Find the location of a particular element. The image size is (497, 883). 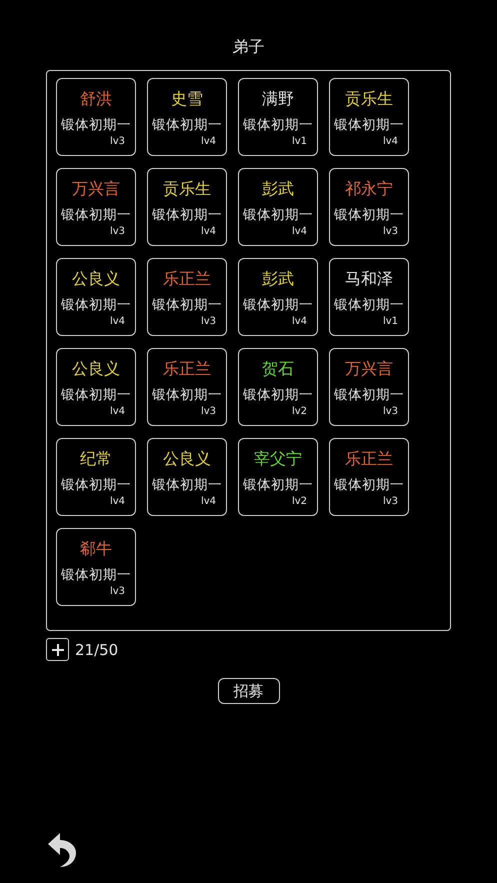

disciple-card: 纪常 锻体初期一 lv4 is located at coordinates (96, 477).